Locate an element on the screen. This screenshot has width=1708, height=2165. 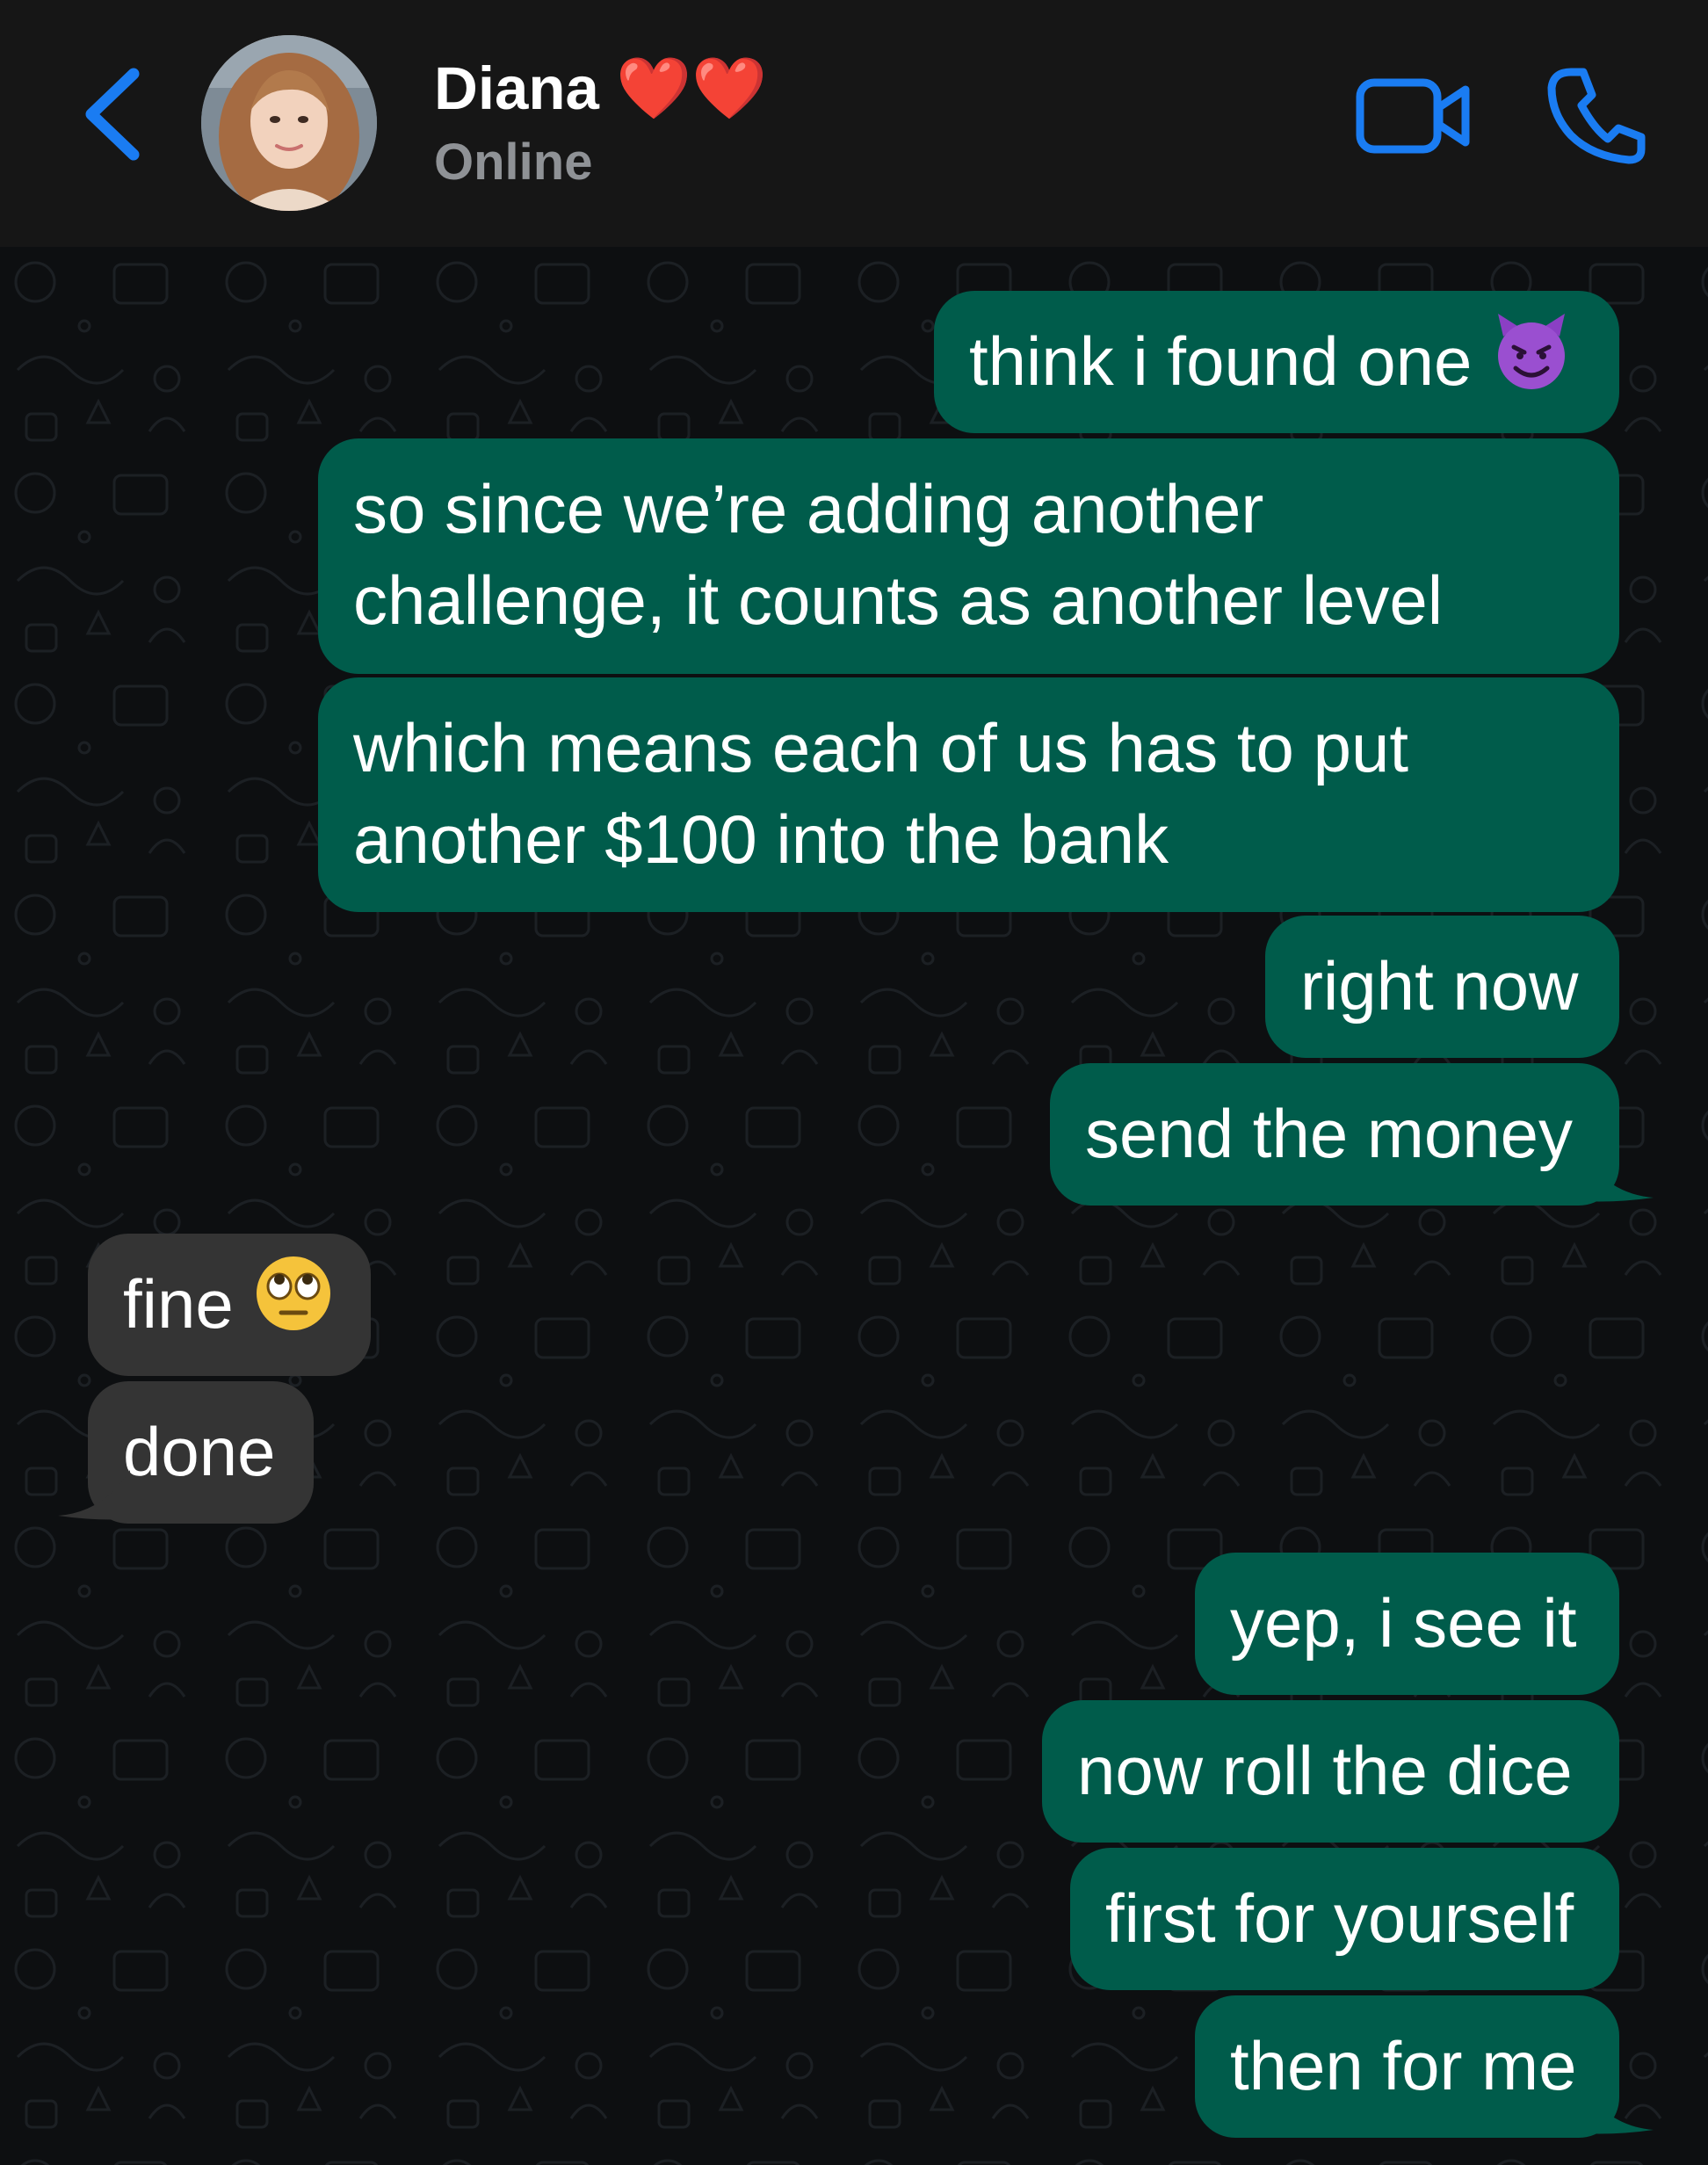
chat-header: Diana ❤️❤️ Online is located at coordinates (854, 123).